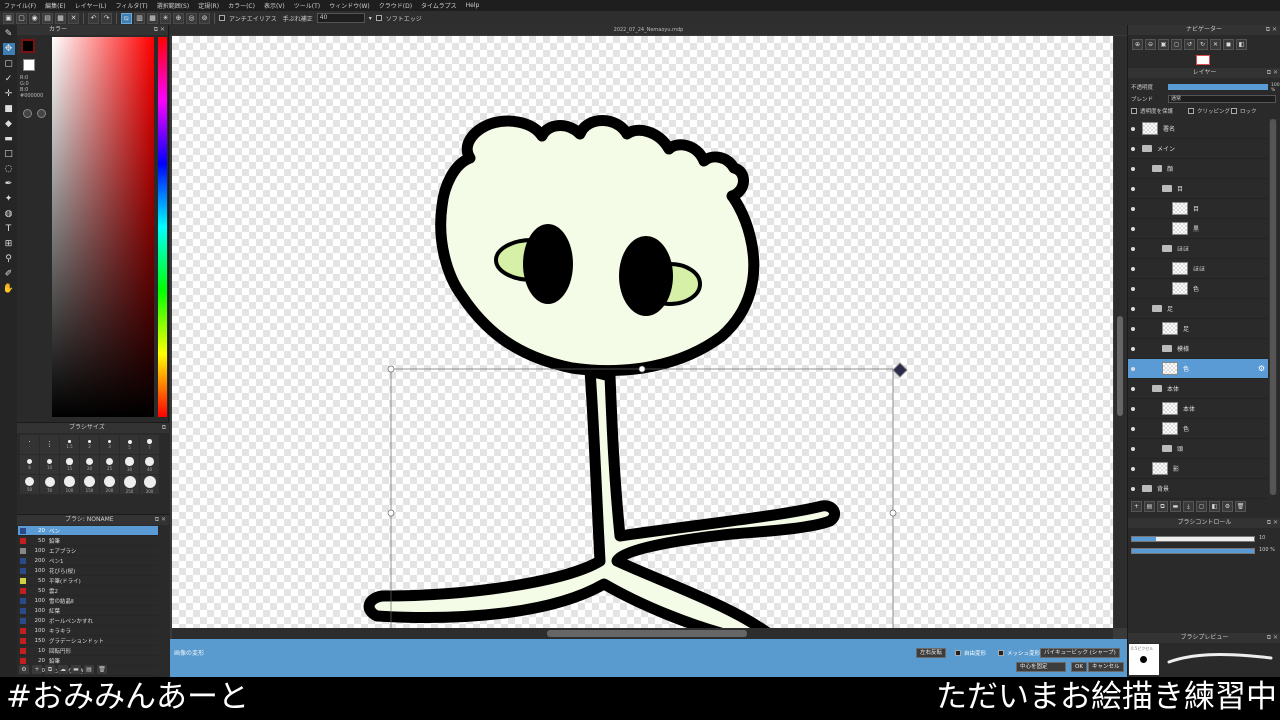  What do you see at coordinates (9, 184) in the screenshot?
I see `pen-tool-icon: ✒` at bounding box center [9, 184].